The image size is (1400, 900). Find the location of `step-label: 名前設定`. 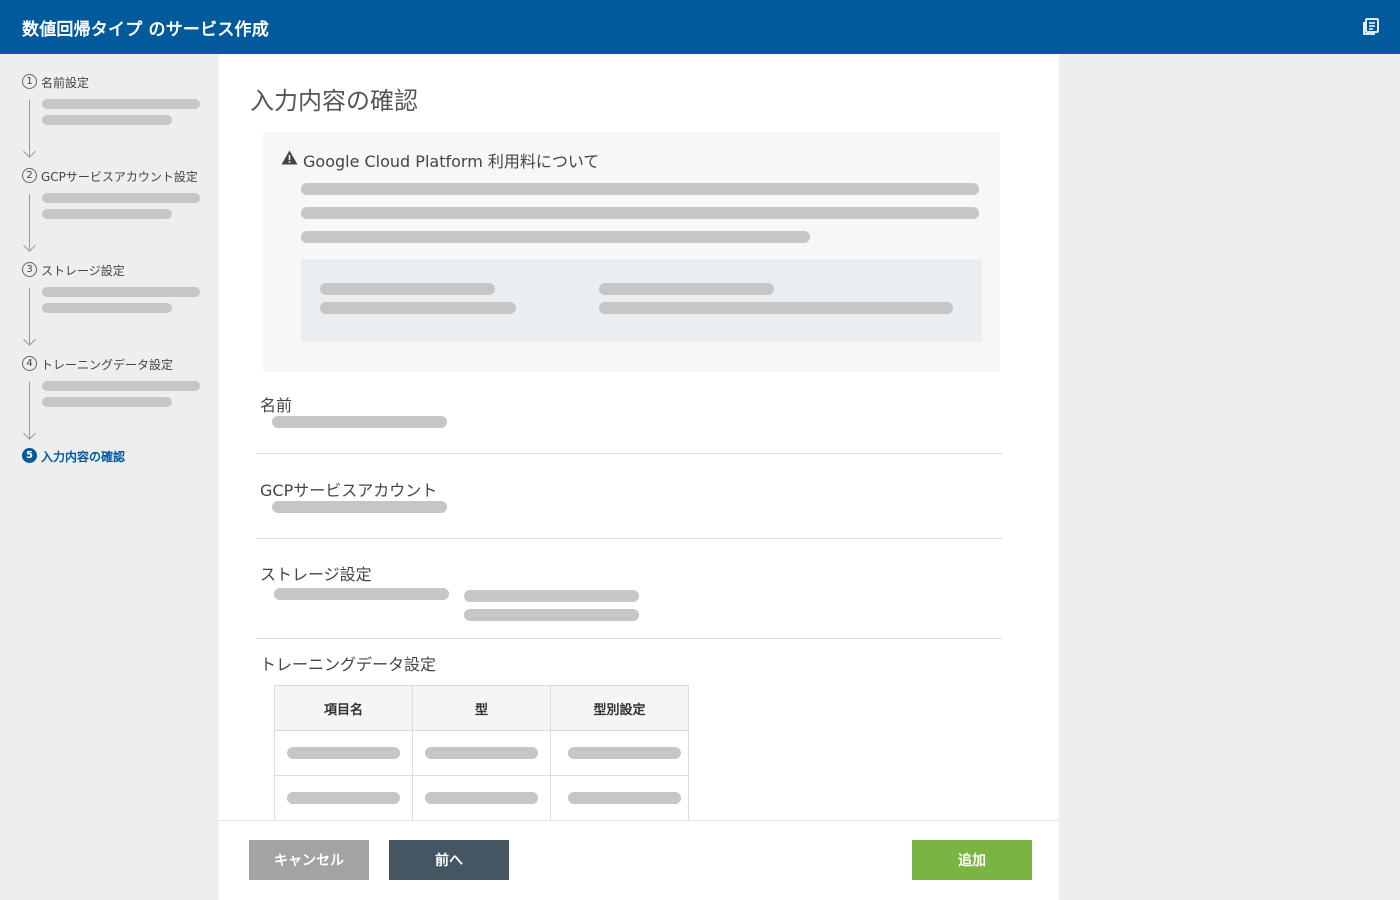

step-label: 名前設定 is located at coordinates (65, 83).